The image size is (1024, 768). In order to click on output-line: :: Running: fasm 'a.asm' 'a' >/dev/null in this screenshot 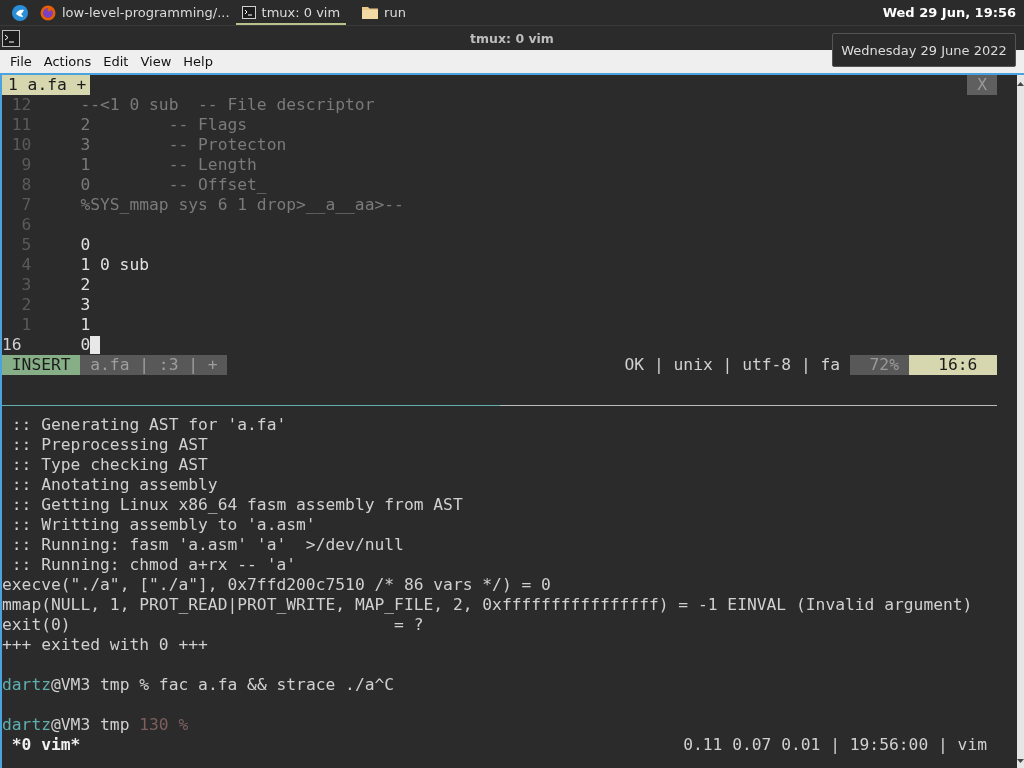, I will do `click(207, 545)`.